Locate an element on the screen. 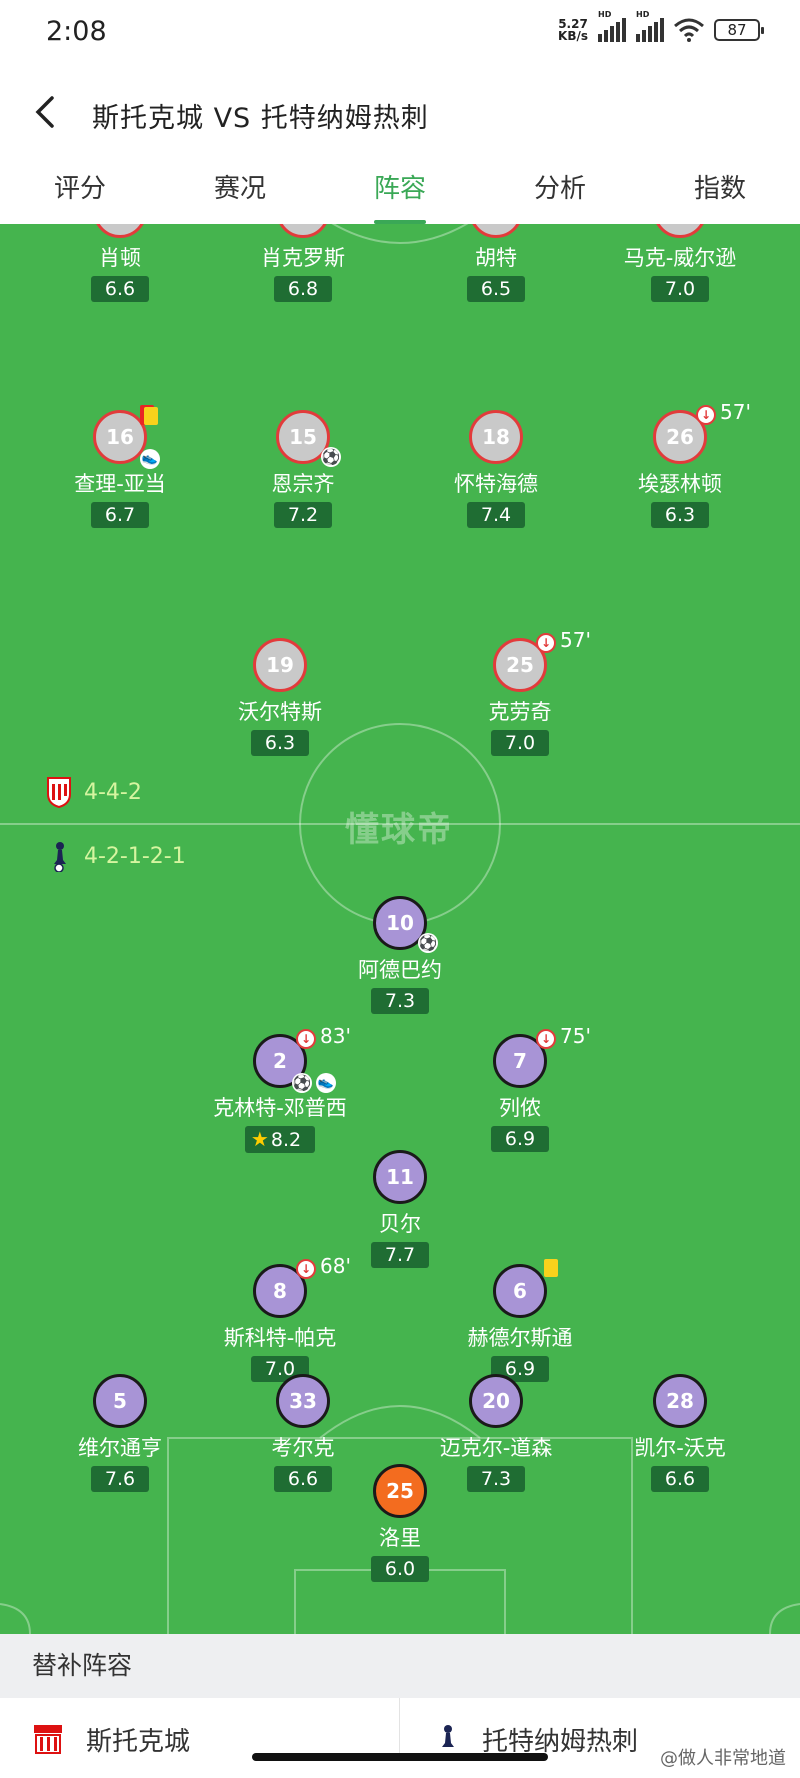  player-rating: 6.7 is located at coordinates (120, 515).